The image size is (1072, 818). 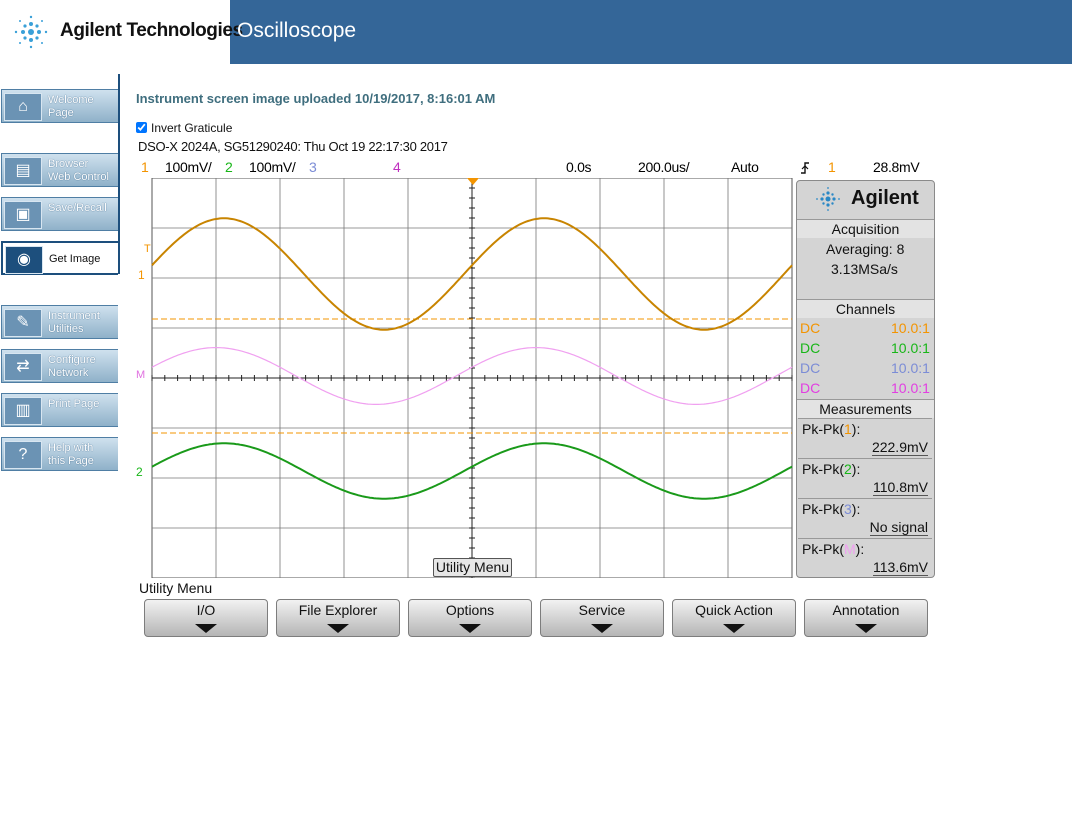 I want to click on sidebar-item-label: Instrument Utilities, so click(x=74, y=322).